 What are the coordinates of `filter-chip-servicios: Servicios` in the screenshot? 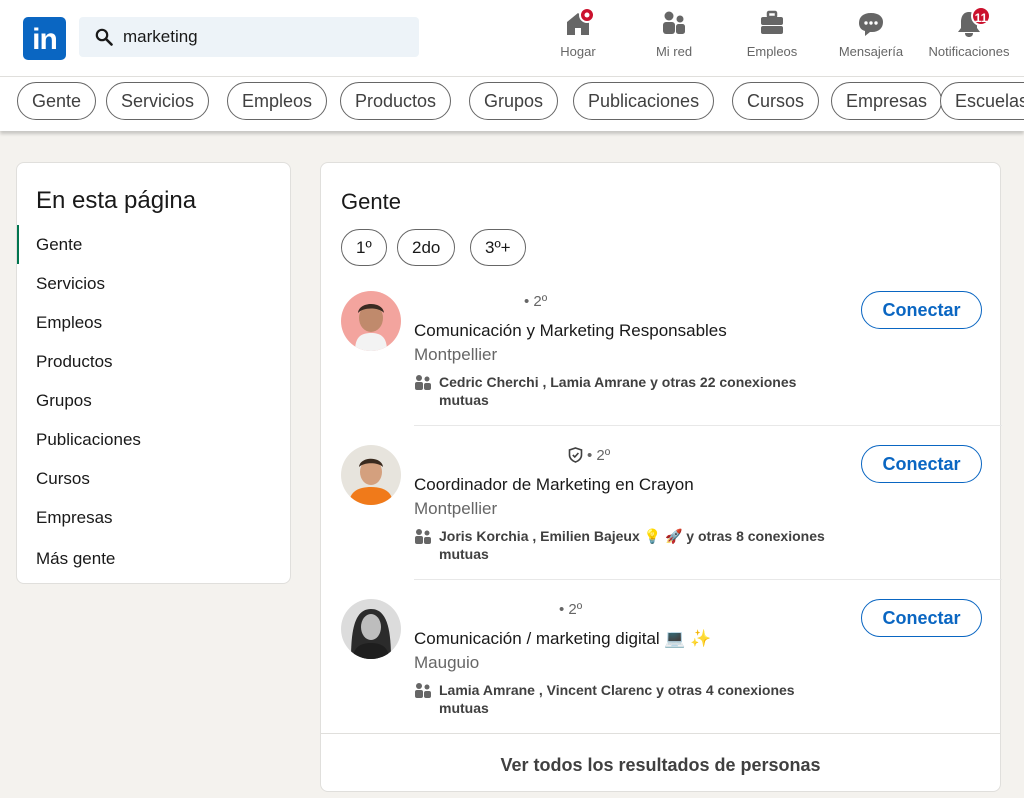 It's located at (158, 101).